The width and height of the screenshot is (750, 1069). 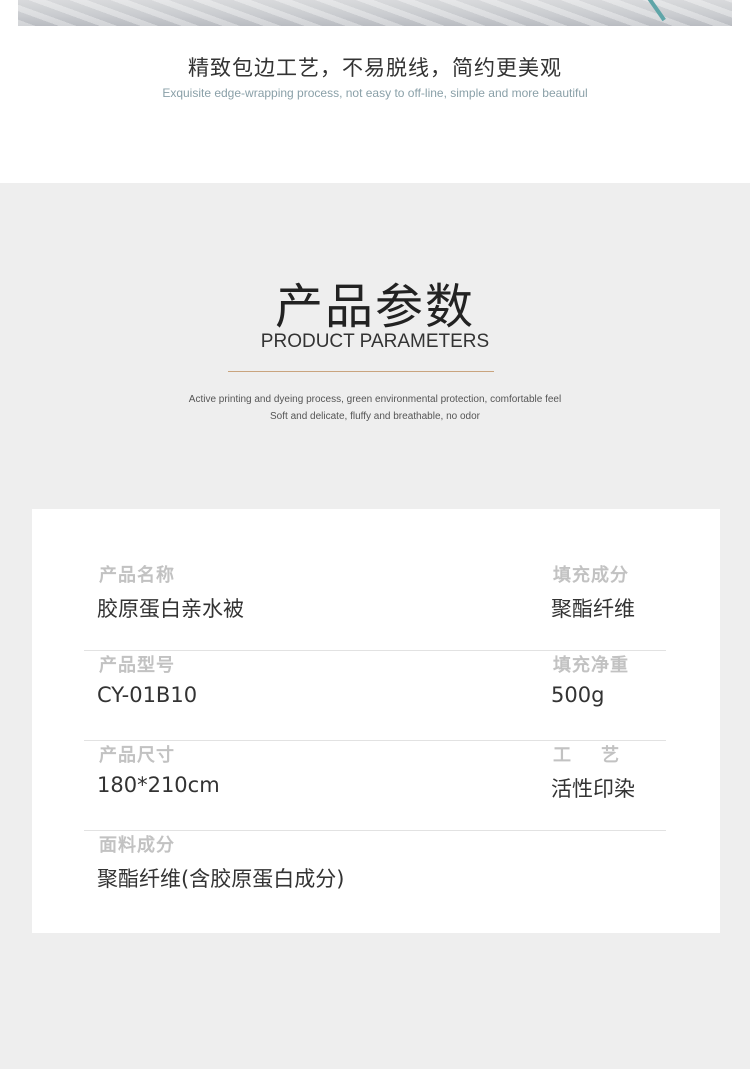 I want to click on param-value: 聚酯纤维, so click(x=593, y=609).